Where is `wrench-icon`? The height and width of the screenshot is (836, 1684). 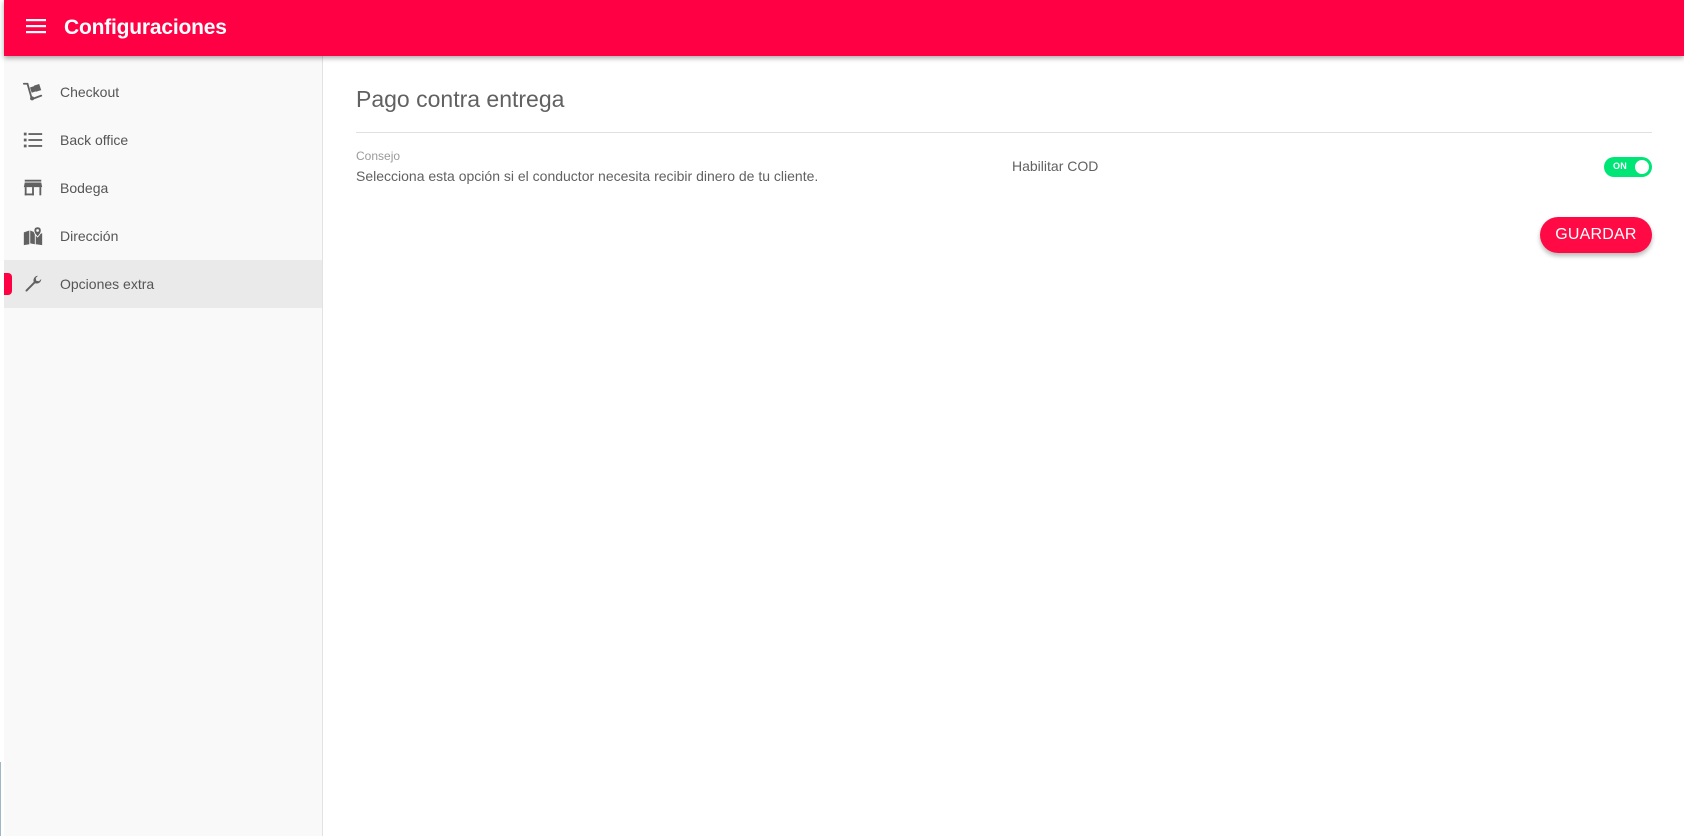
wrench-icon is located at coordinates (33, 284).